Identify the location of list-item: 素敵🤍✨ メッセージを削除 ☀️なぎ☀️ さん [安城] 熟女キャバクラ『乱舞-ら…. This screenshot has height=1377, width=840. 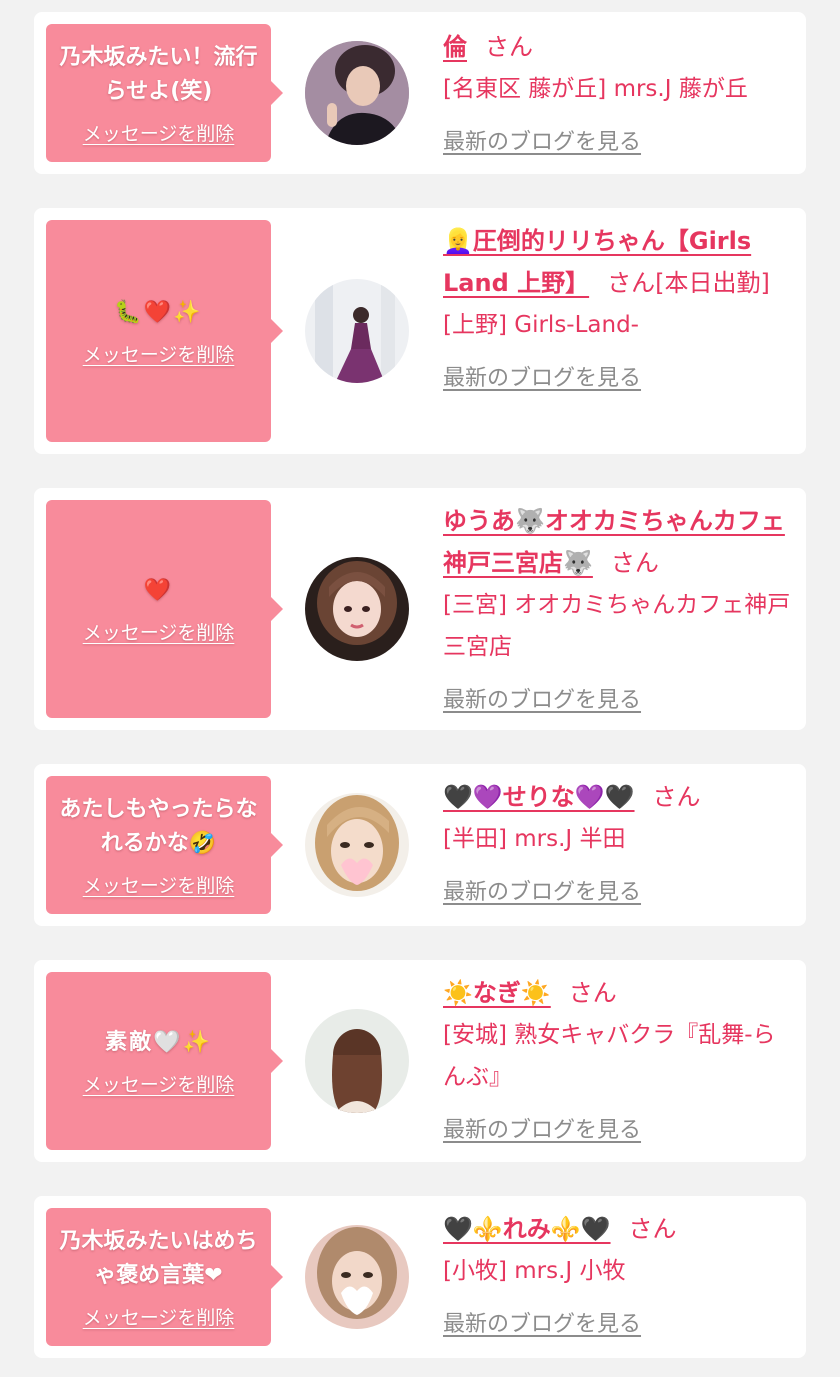
(420, 1061).